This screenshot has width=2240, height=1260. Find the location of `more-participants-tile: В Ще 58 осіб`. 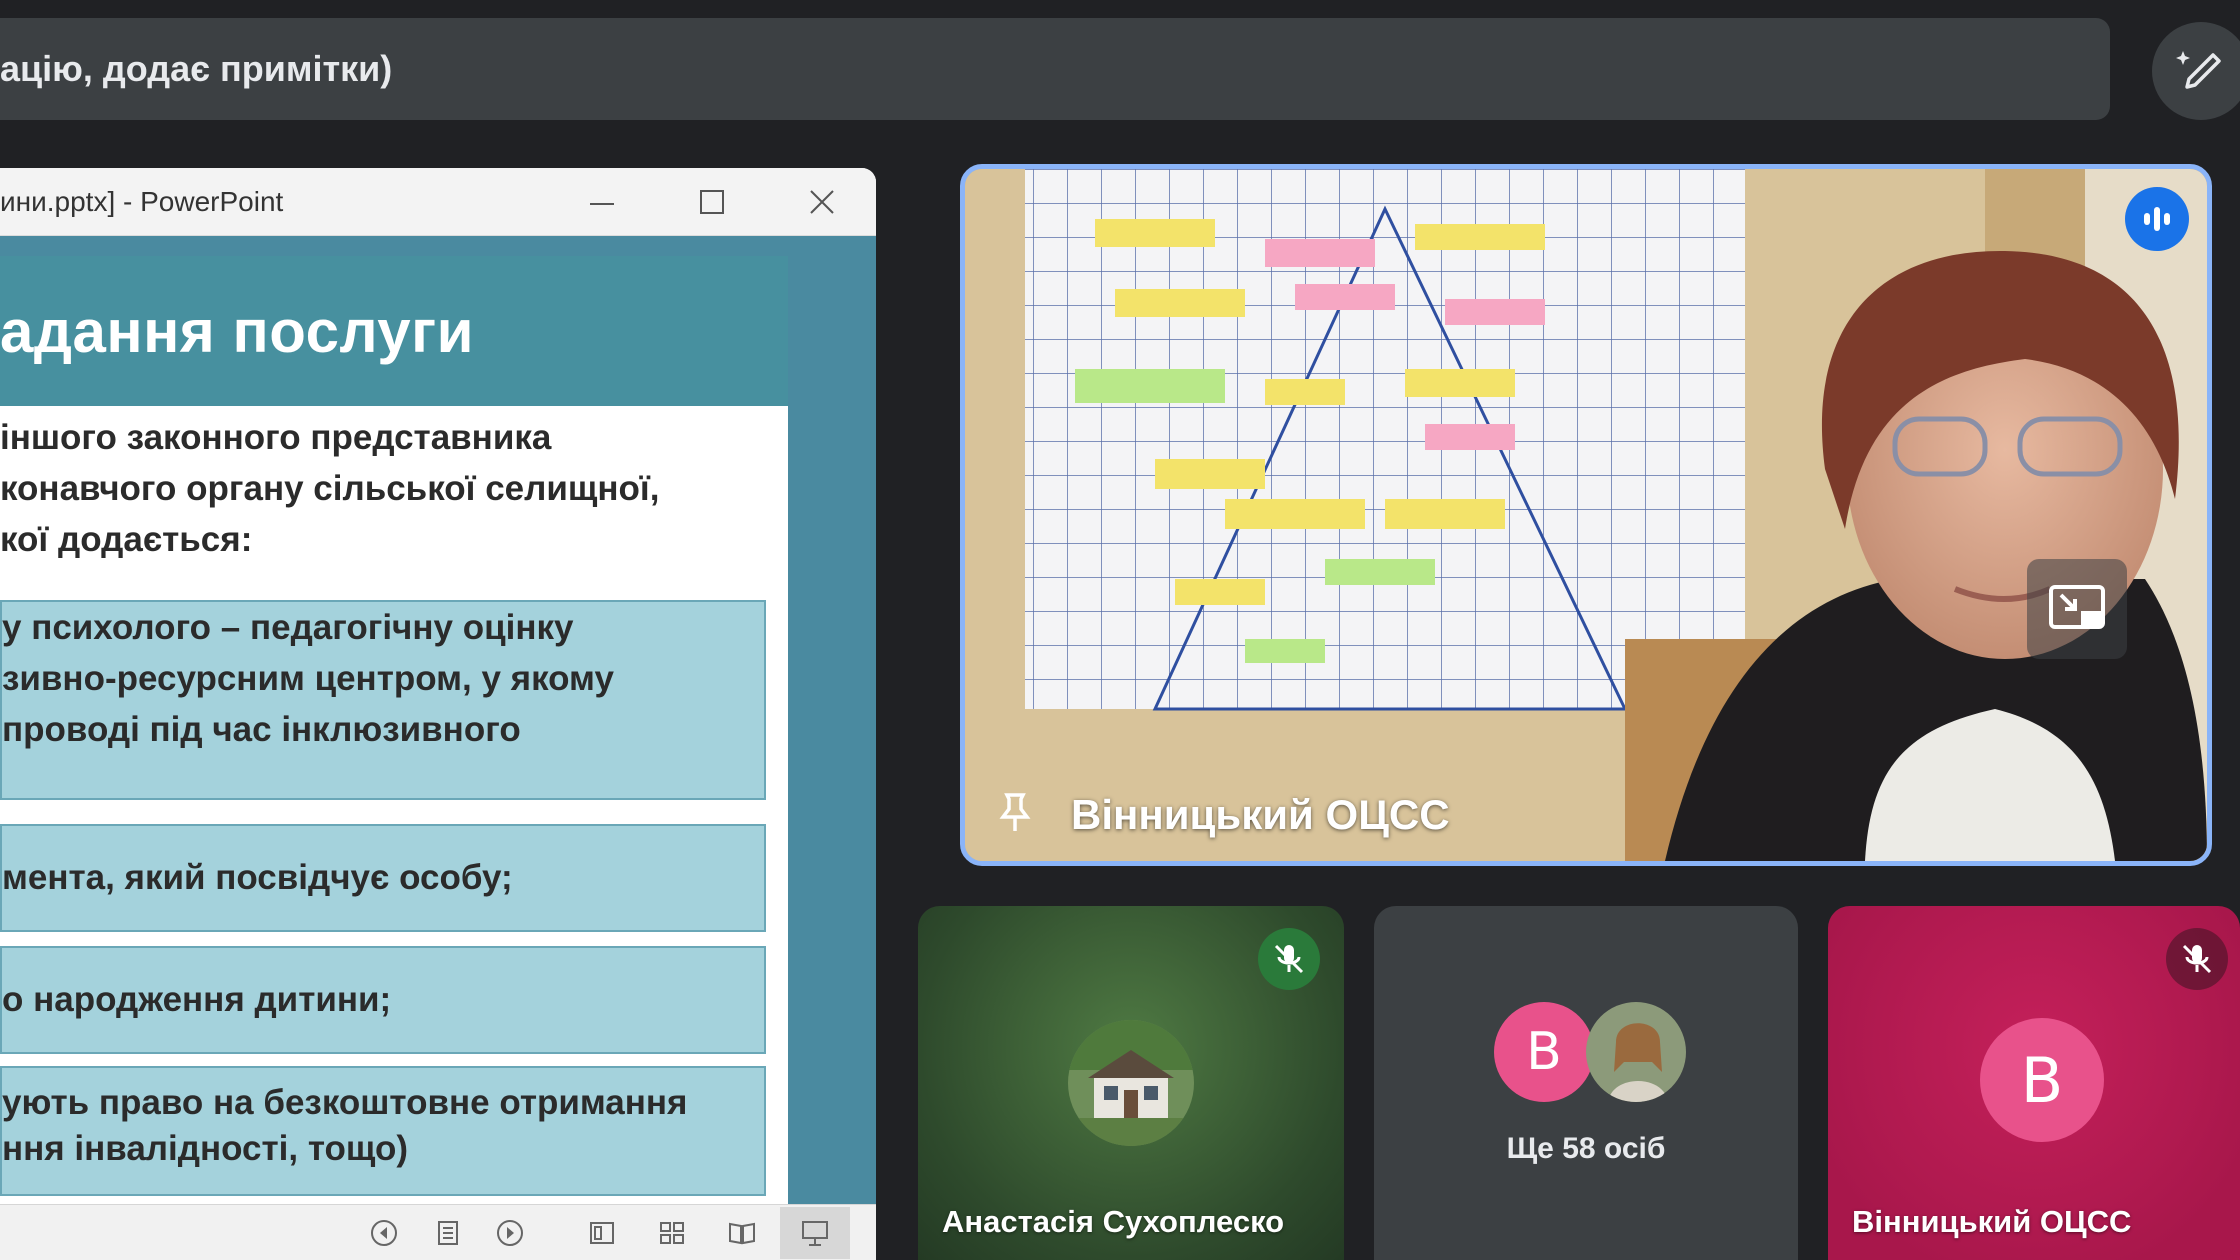

more-participants-tile: В Ще 58 осіб is located at coordinates (1586, 1083).